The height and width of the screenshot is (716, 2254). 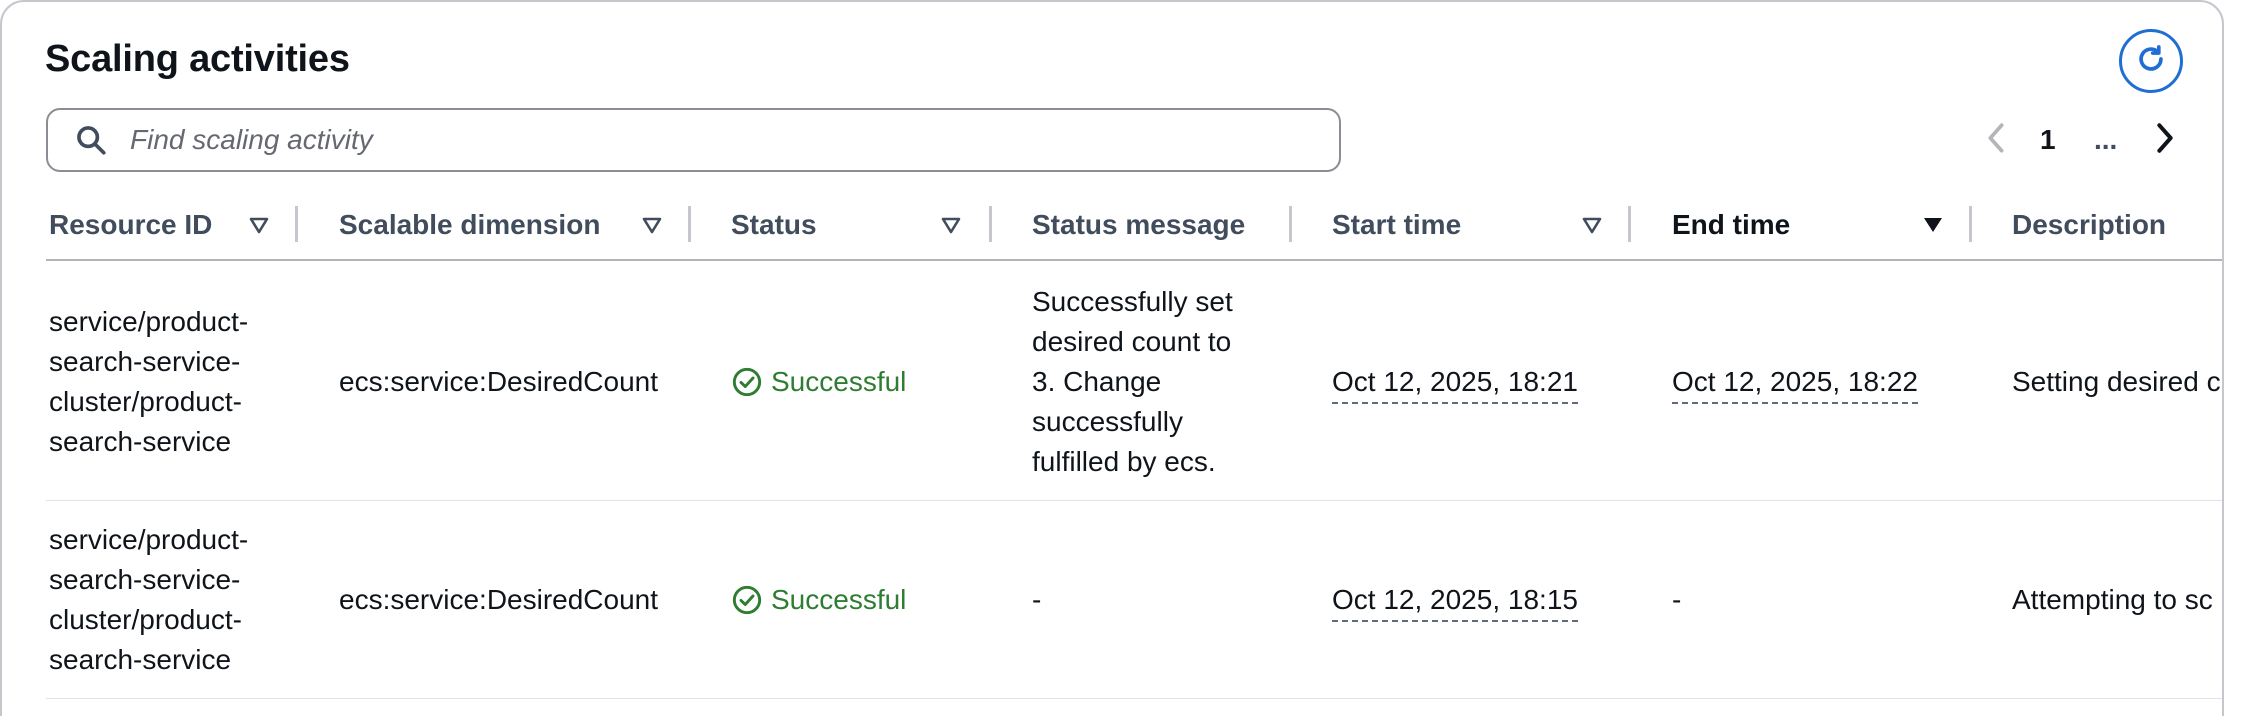 I want to click on next-page-button, so click(x=2165, y=140).